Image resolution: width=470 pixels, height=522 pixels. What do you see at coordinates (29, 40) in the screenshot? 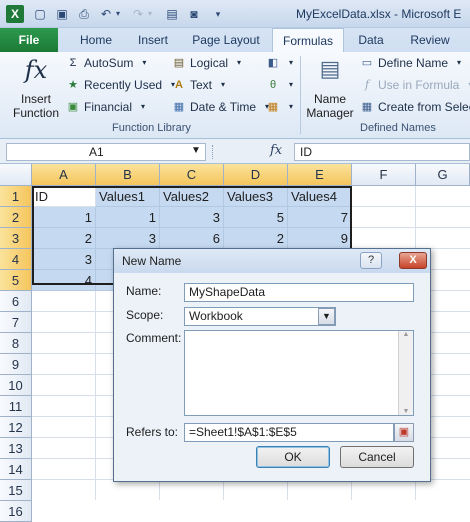
I see `tab-file: File` at bounding box center [29, 40].